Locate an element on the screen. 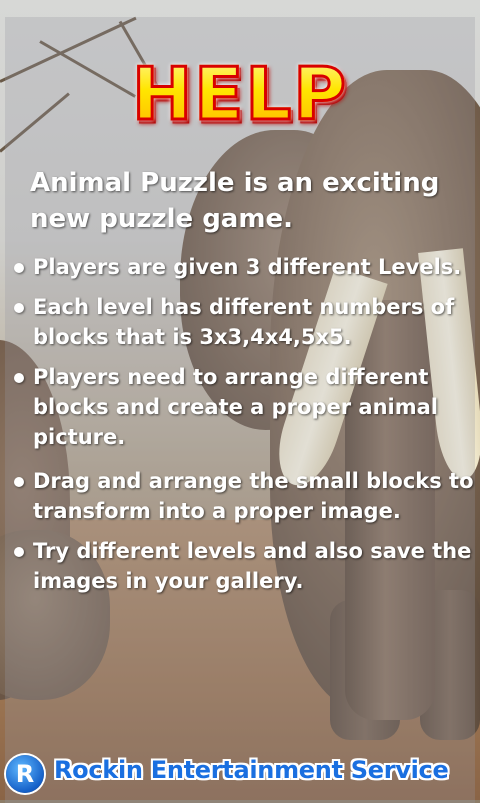  list-item: Players are given 3 different Levels. is located at coordinates (243, 267).